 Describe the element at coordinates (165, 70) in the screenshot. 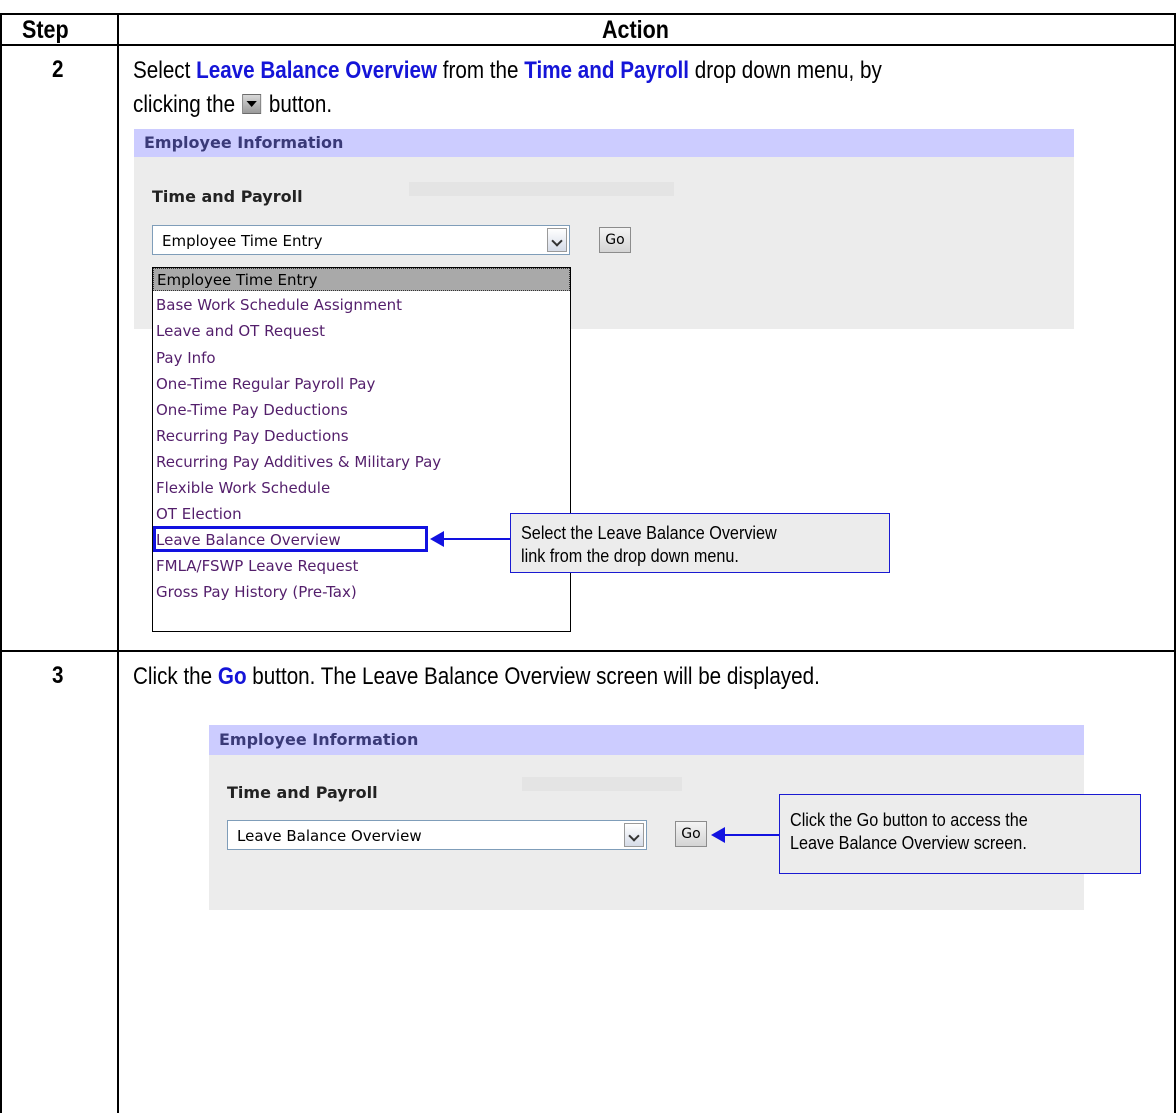

I see `step-2-text-select: Select` at that location.